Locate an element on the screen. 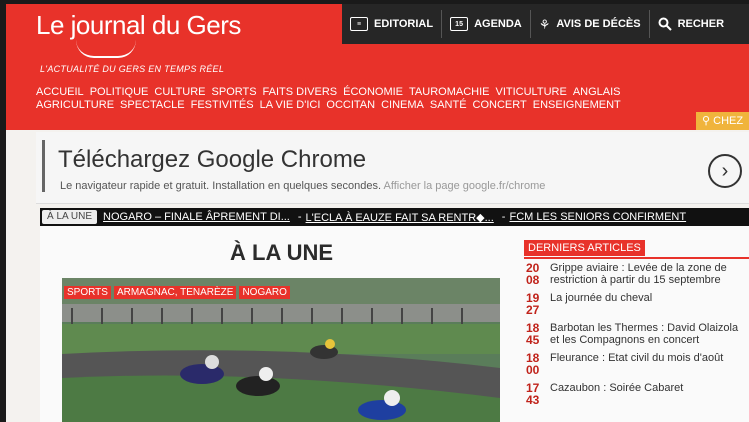 The width and height of the screenshot is (749, 422). article-tags: SPORTS ARMAGNAC, TENARÈZE NOGARO is located at coordinates (177, 292).